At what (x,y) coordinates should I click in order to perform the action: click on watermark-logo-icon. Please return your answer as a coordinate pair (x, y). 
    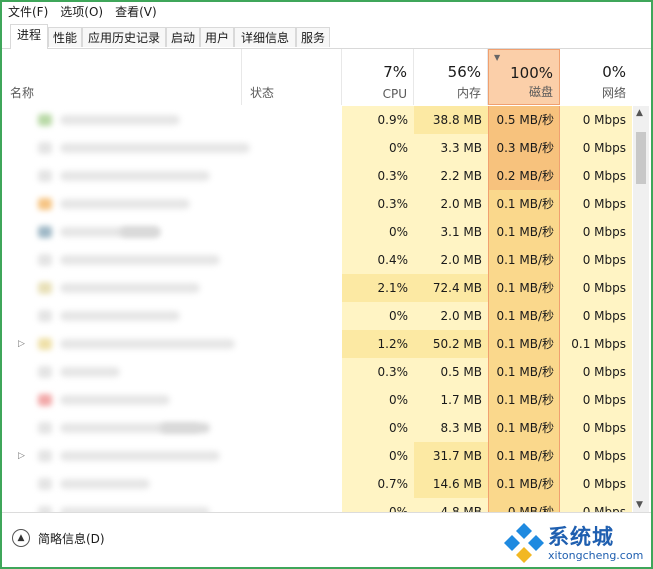
    Looking at the image, I should click on (524, 543).